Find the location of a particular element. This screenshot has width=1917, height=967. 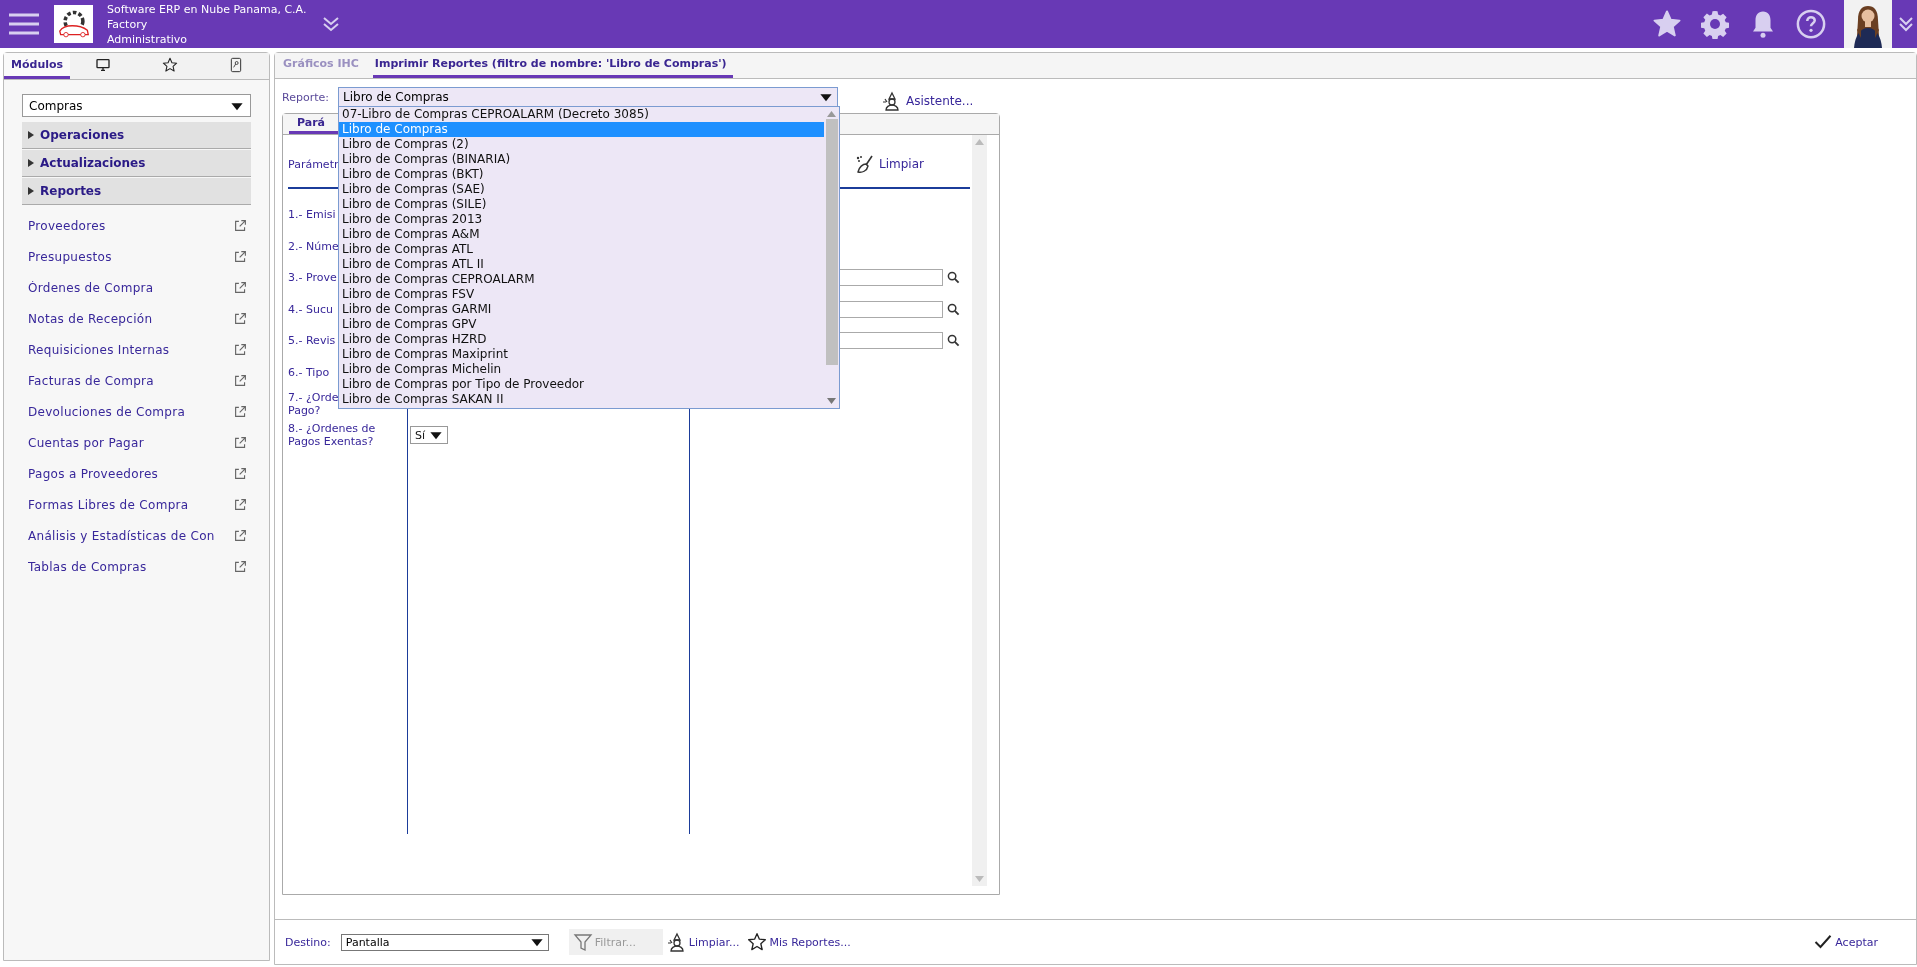

company-name: Software ERP en Nube Panama, C.A. is located at coordinates (207, 9).